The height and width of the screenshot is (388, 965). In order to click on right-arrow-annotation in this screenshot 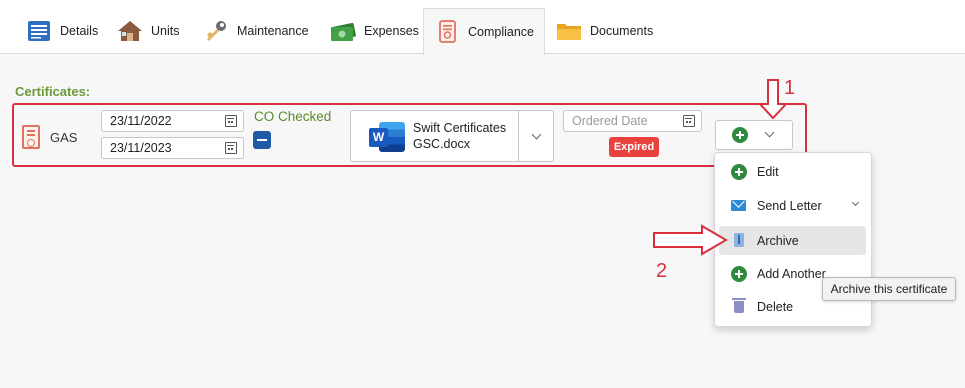, I will do `click(690, 240)`.